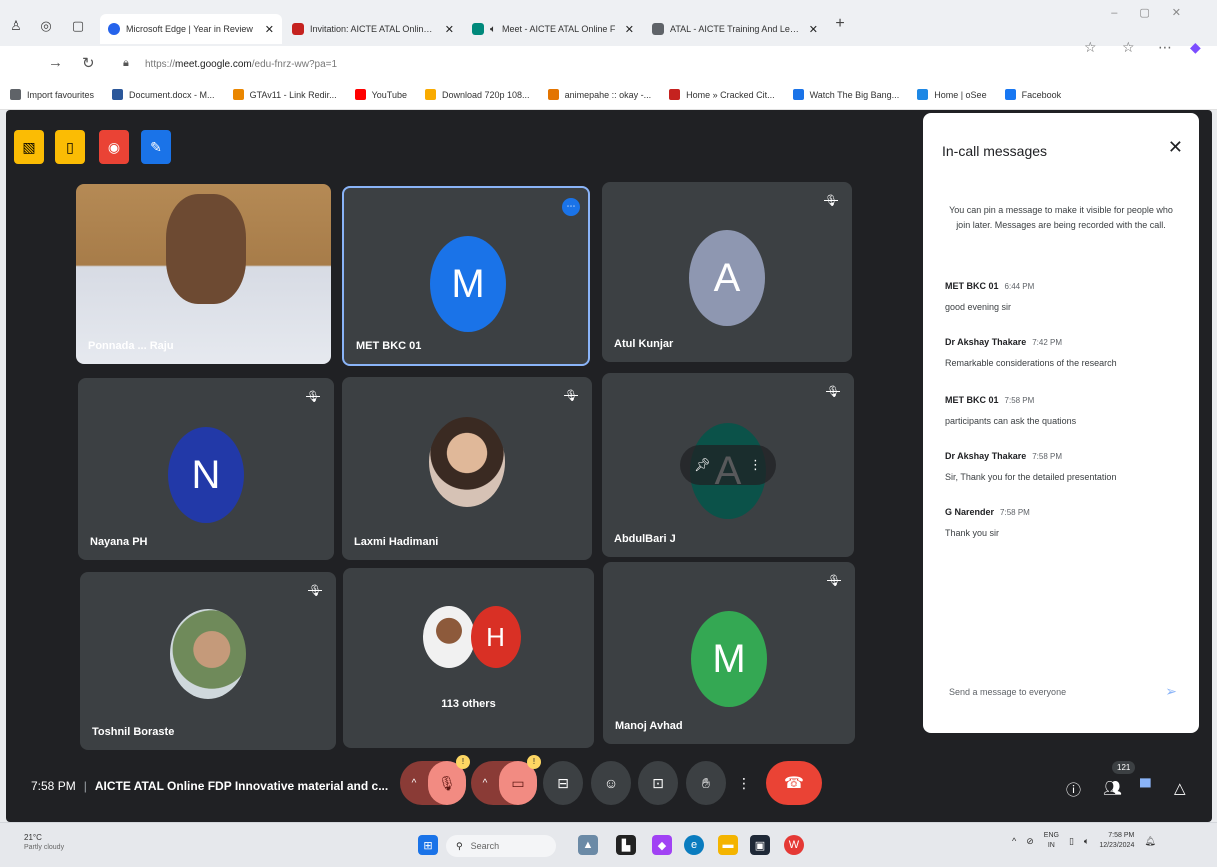 Image resolution: width=1217 pixels, height=867 pixels. What do you see at coordinates (88, 63) in the screenshot?
I see `refresh-icon: ↻` at bounding box center [88, 63].